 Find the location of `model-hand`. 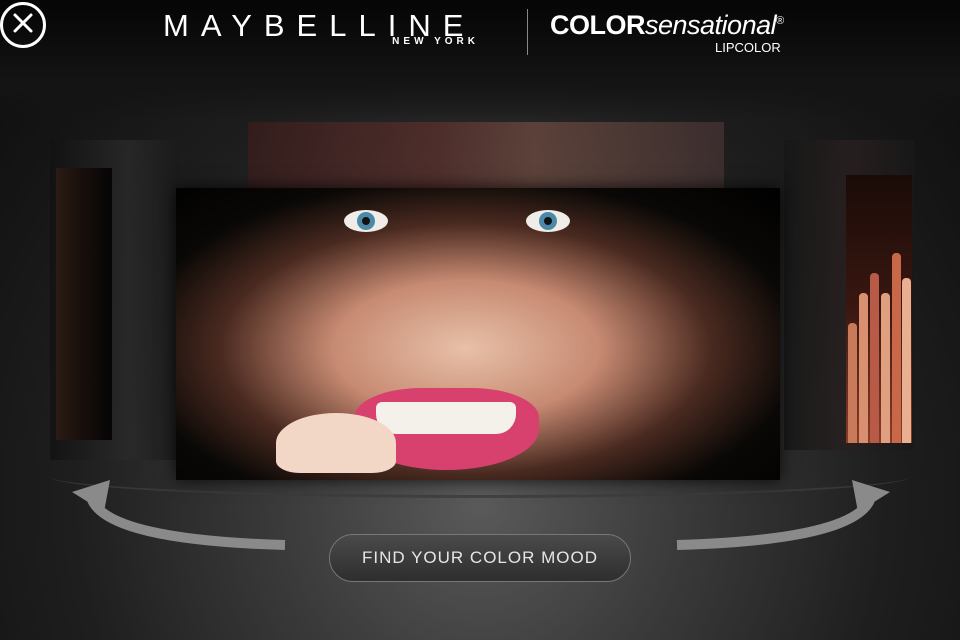

model-hand is located at coordinates (336, 443).